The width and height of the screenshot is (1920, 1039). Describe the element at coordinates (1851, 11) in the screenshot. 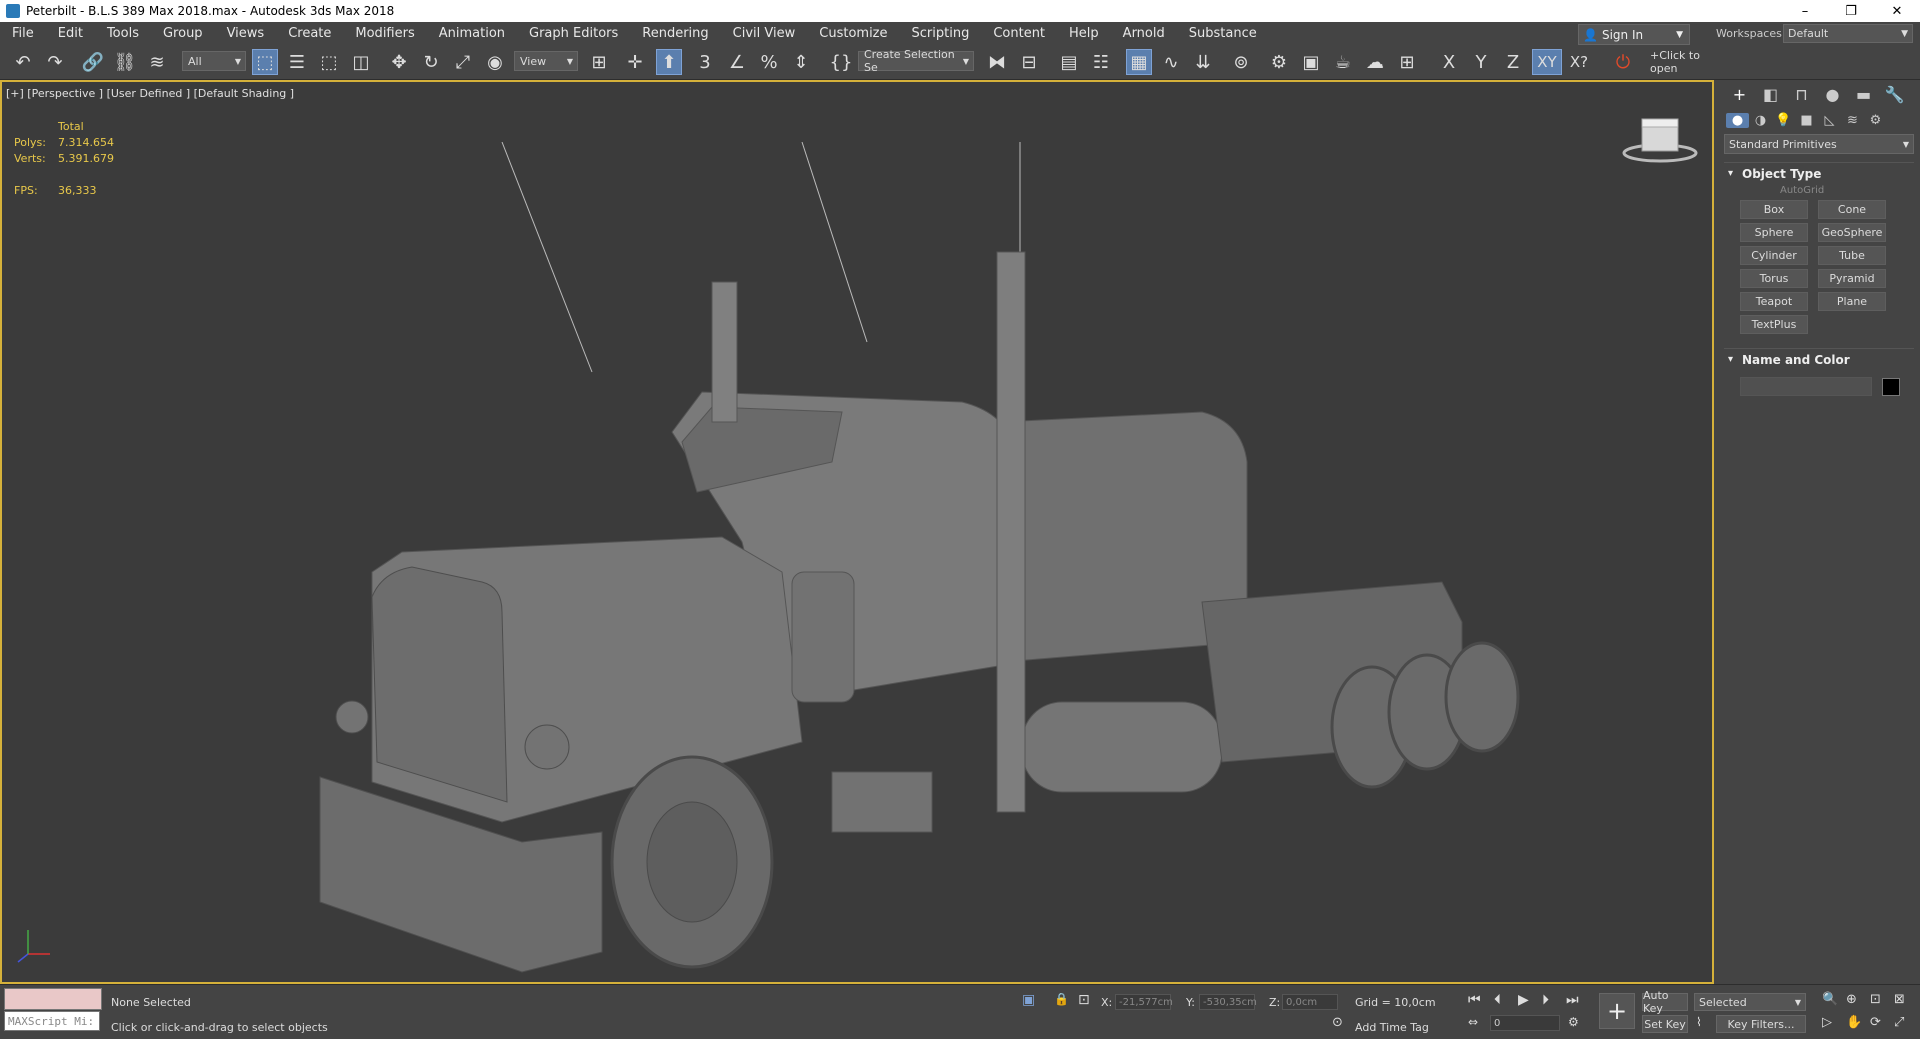

I see `restore-button: ❐` at that location.